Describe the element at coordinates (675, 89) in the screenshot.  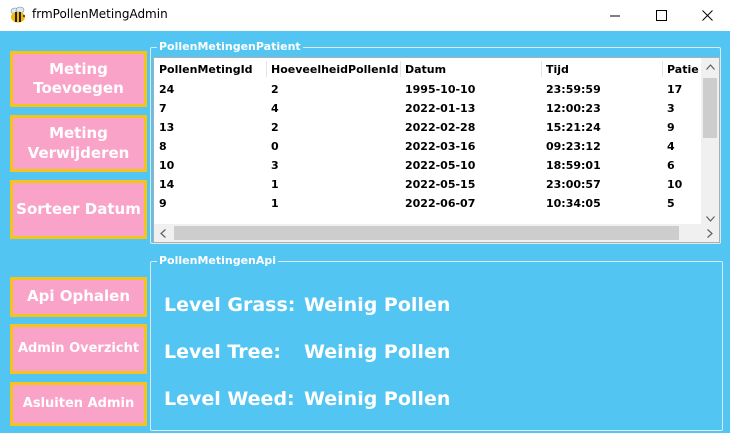
I see `cell-patient: 17` at that location.